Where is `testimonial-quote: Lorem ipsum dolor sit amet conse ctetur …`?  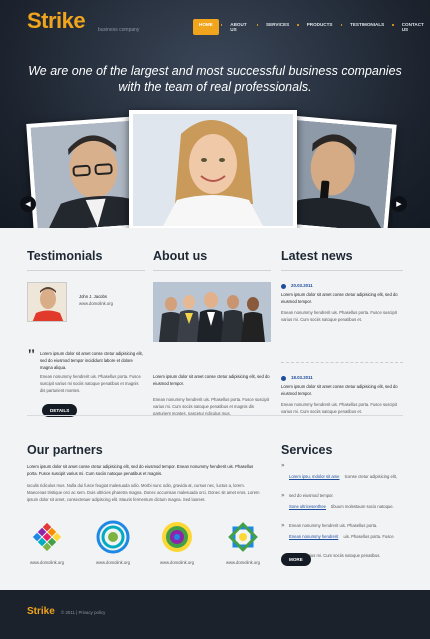 testimonial-quote: Lorem ipsum dolor sit amet conse ctetur … is located at coordinates (91, 360).